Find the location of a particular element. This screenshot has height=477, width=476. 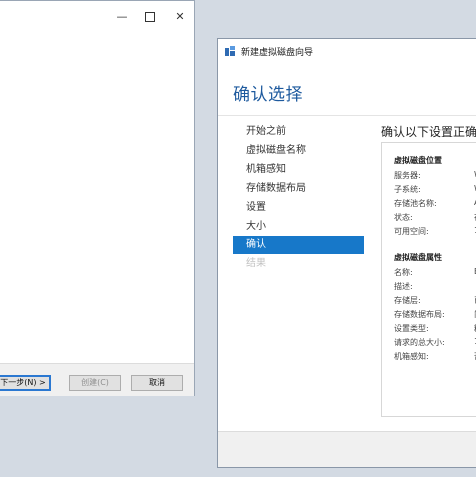

summary-label: 机箱感知: is located at coordinates (411, 356).